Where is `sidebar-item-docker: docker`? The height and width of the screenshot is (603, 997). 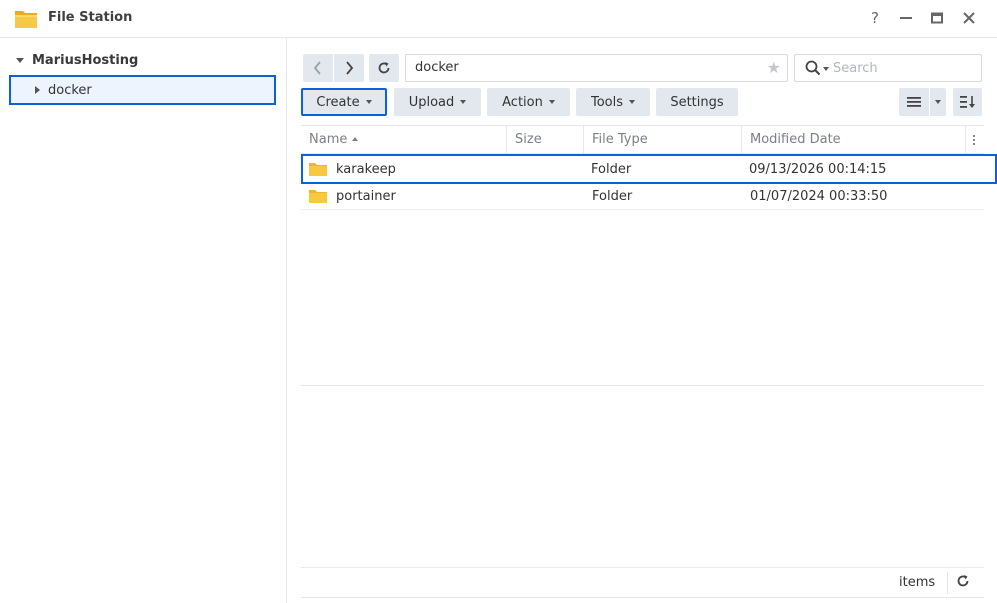
sidebar-item-docker: docker is located at coordinates (142, 90).